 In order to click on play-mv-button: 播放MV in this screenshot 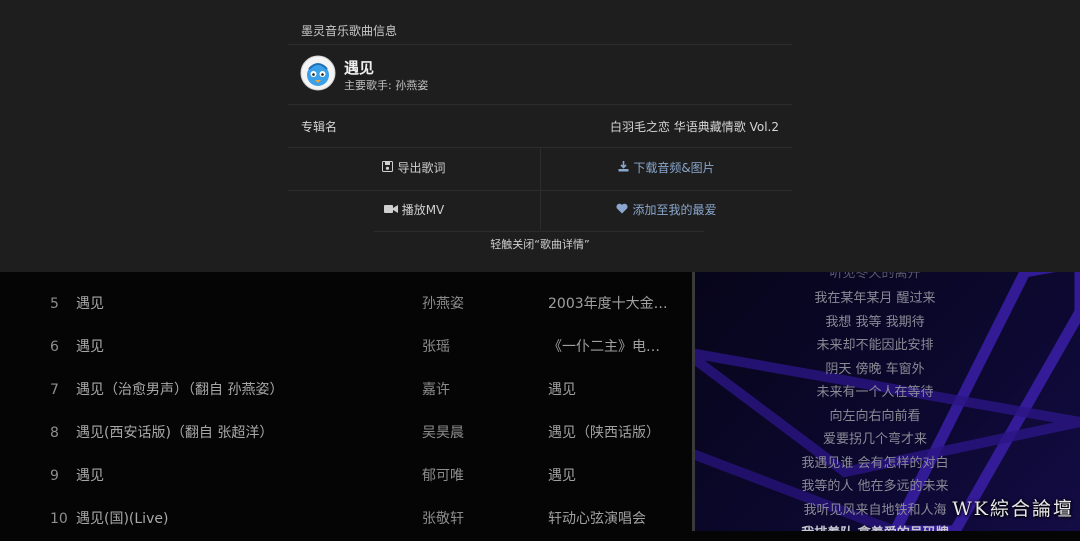, I will do `click(414, 210)`.